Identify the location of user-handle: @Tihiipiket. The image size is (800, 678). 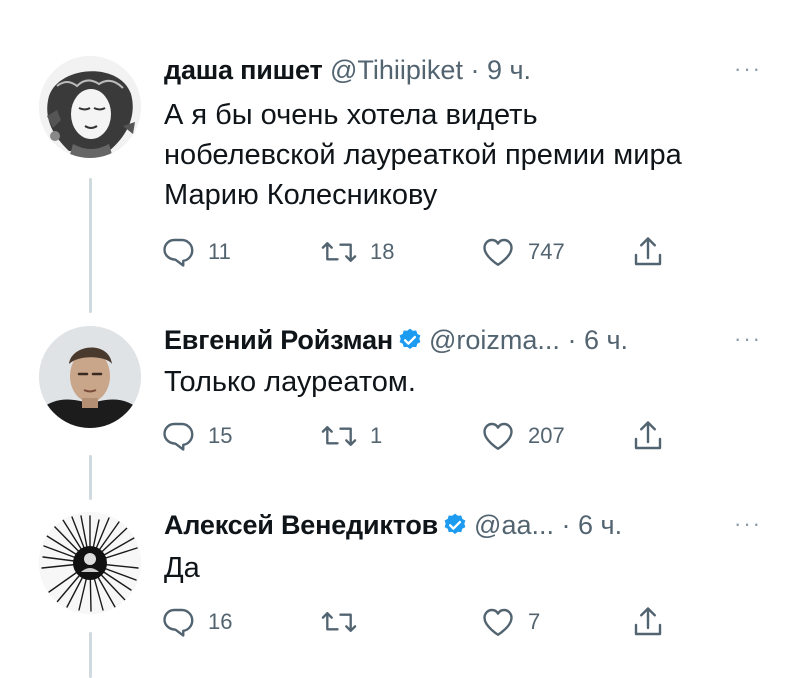
(396, 70).